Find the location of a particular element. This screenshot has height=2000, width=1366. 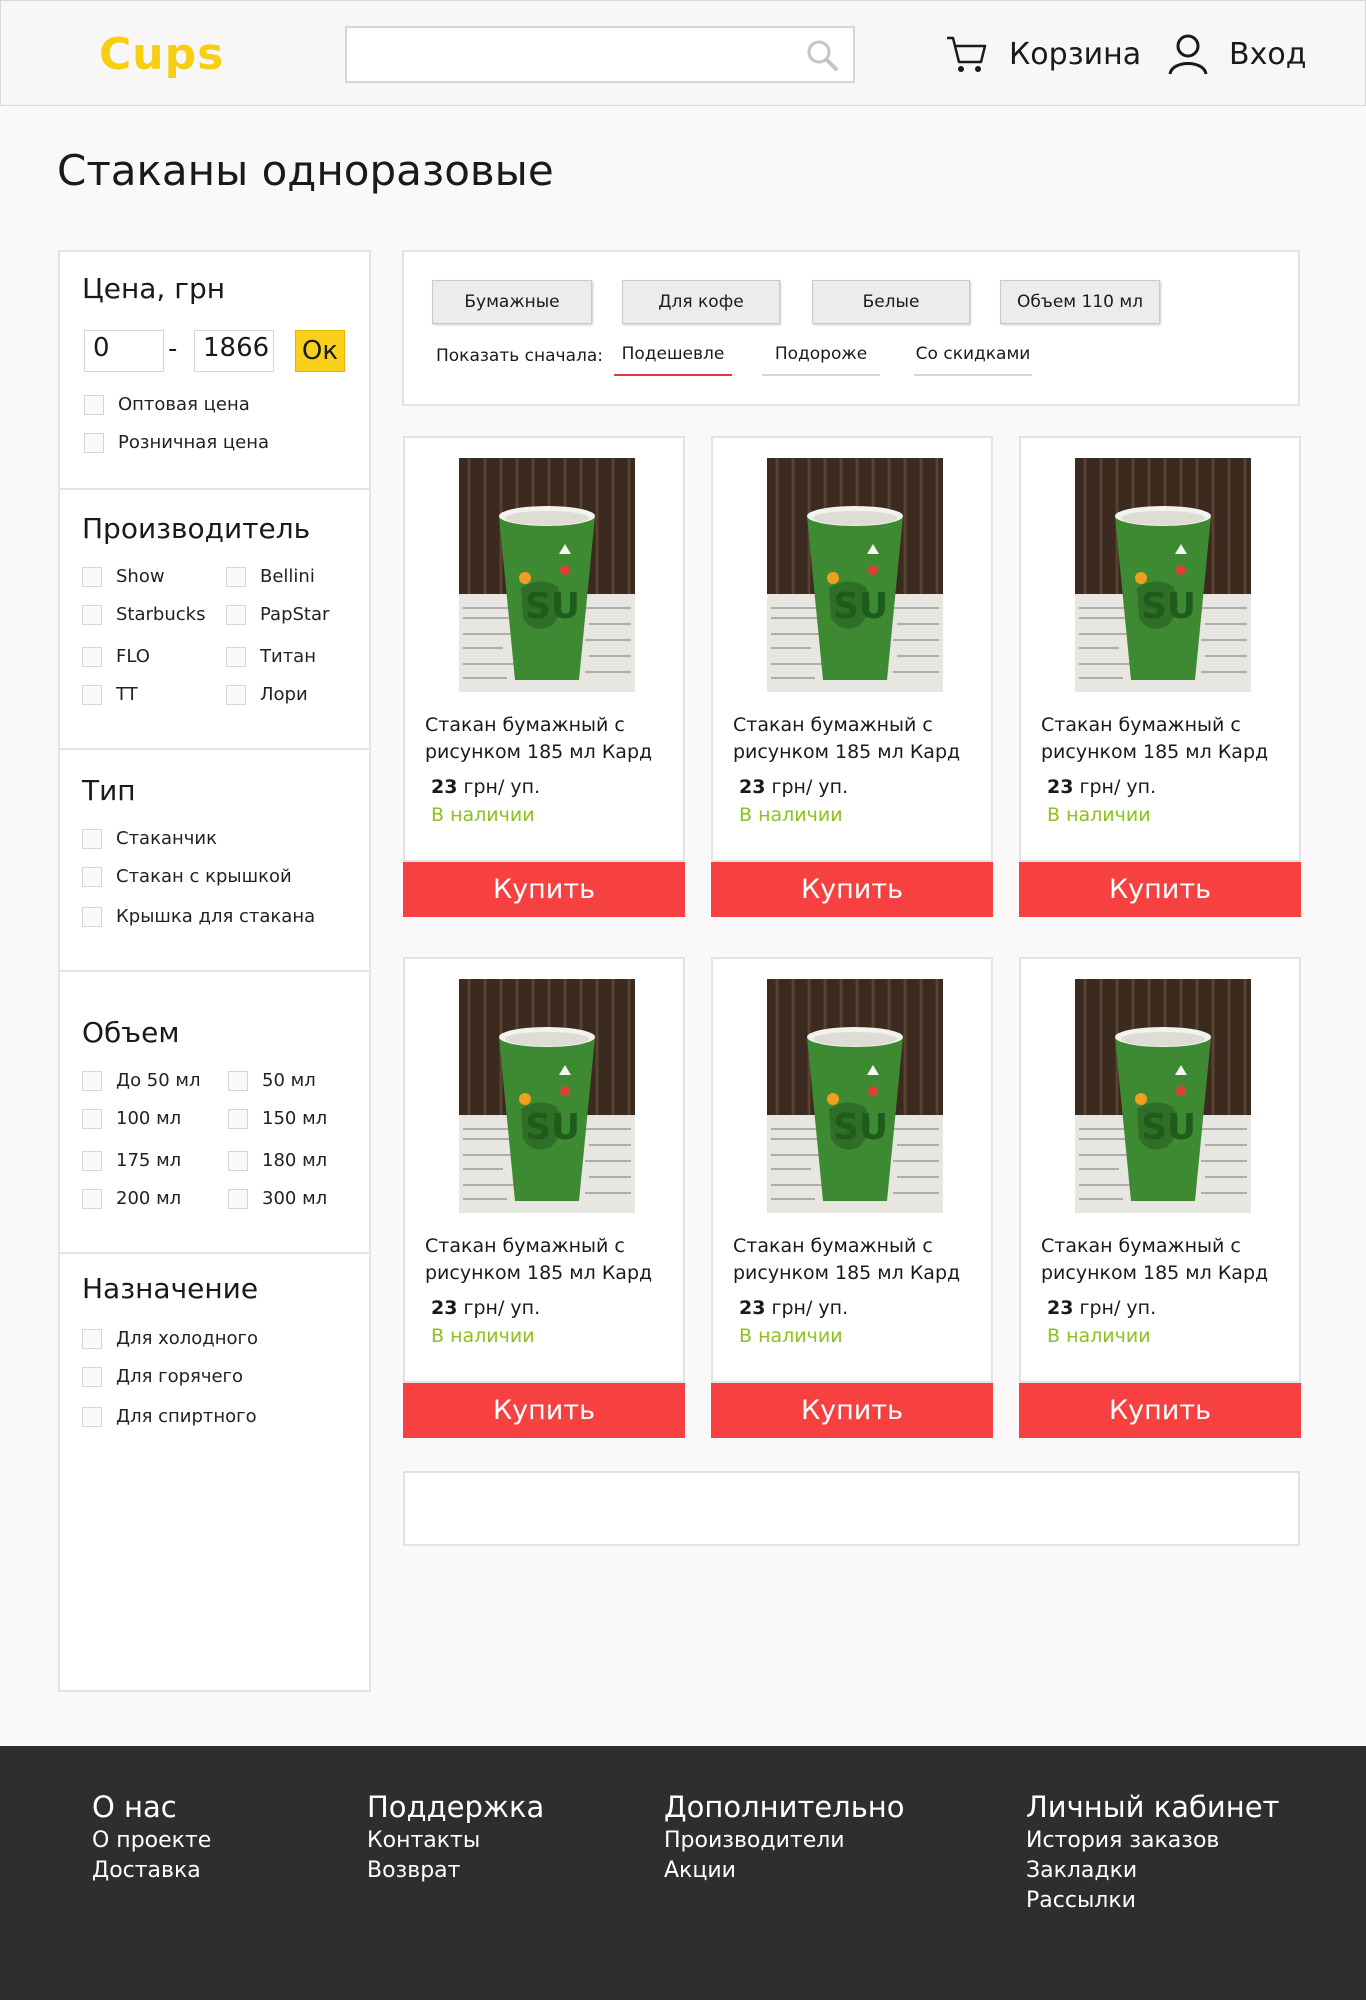

checkbox-vol-180: 180 мл is located at coordinates (277, 1160).